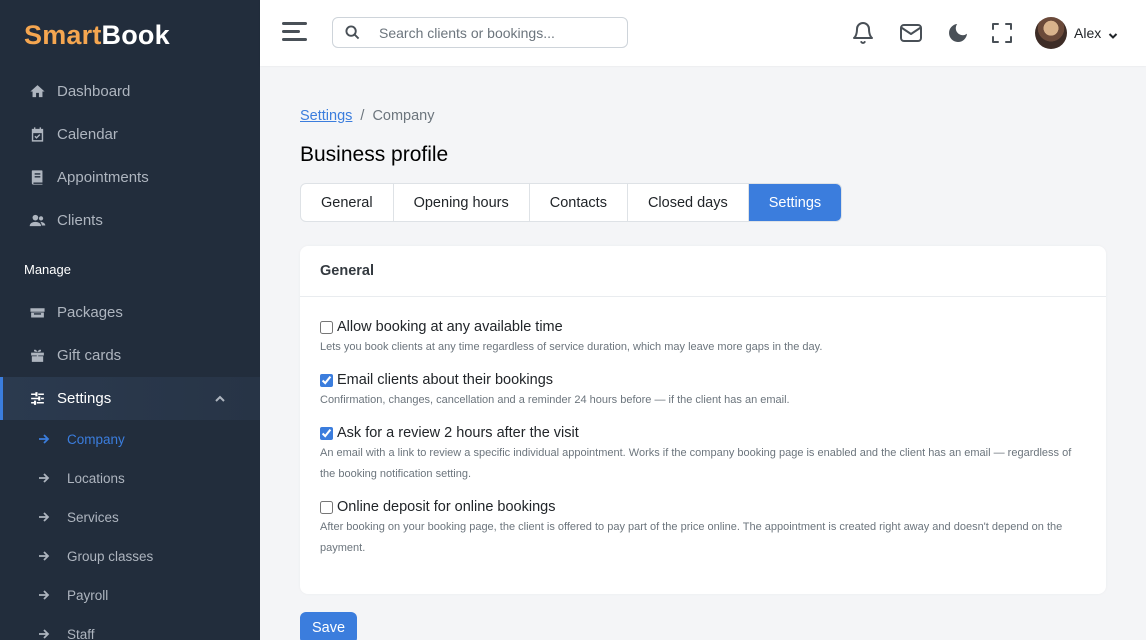 This screenshot has height=640, width=1146. What do you see at coordinates (703, 433) in the screenshot?
I see `option-row: Ask for a review 2 hours after the visit` at bounding box center [703, 433].